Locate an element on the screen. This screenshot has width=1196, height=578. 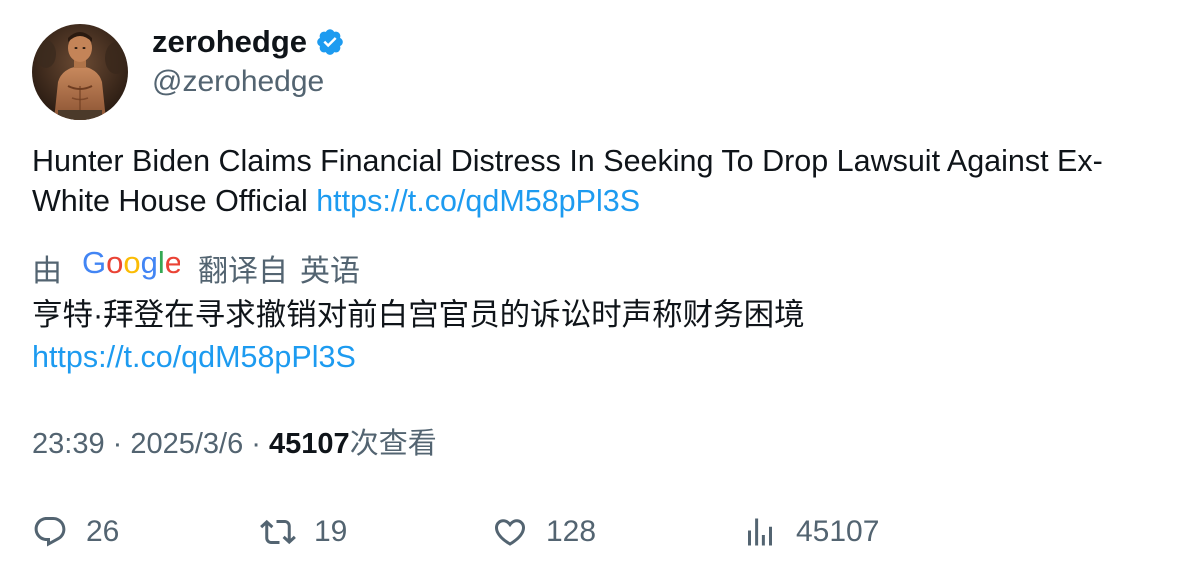
views-button: 45107 is located at coordinates (810, 532).